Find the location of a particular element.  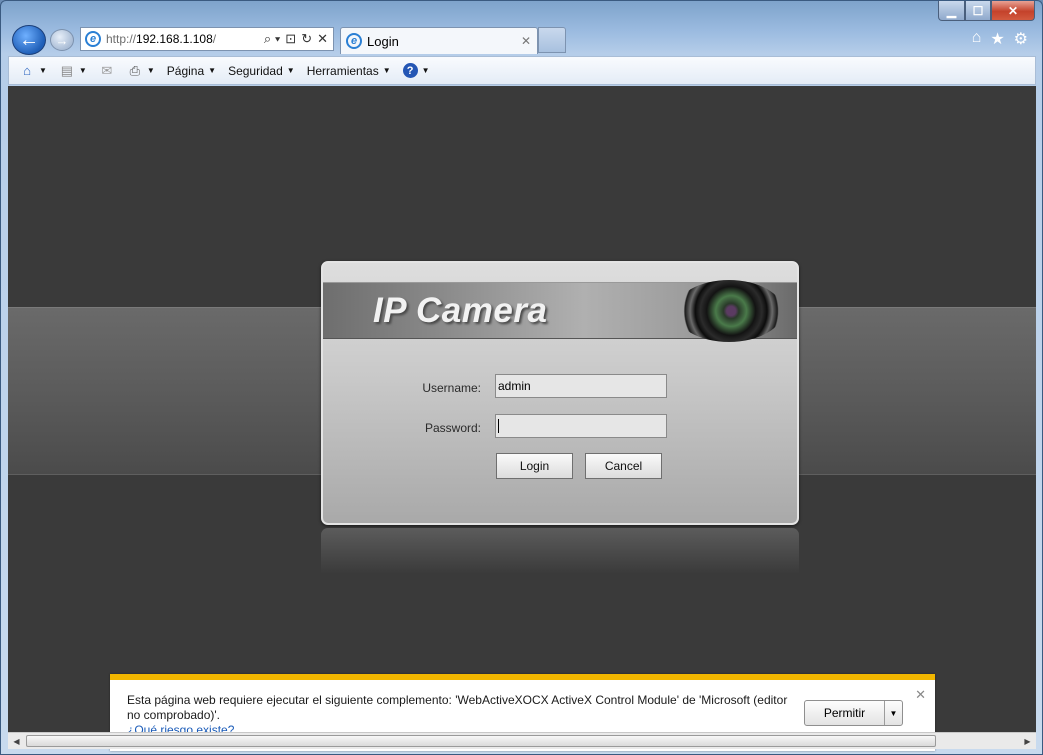

refresh-icon: ↻ is located at coordinates (306, 39).